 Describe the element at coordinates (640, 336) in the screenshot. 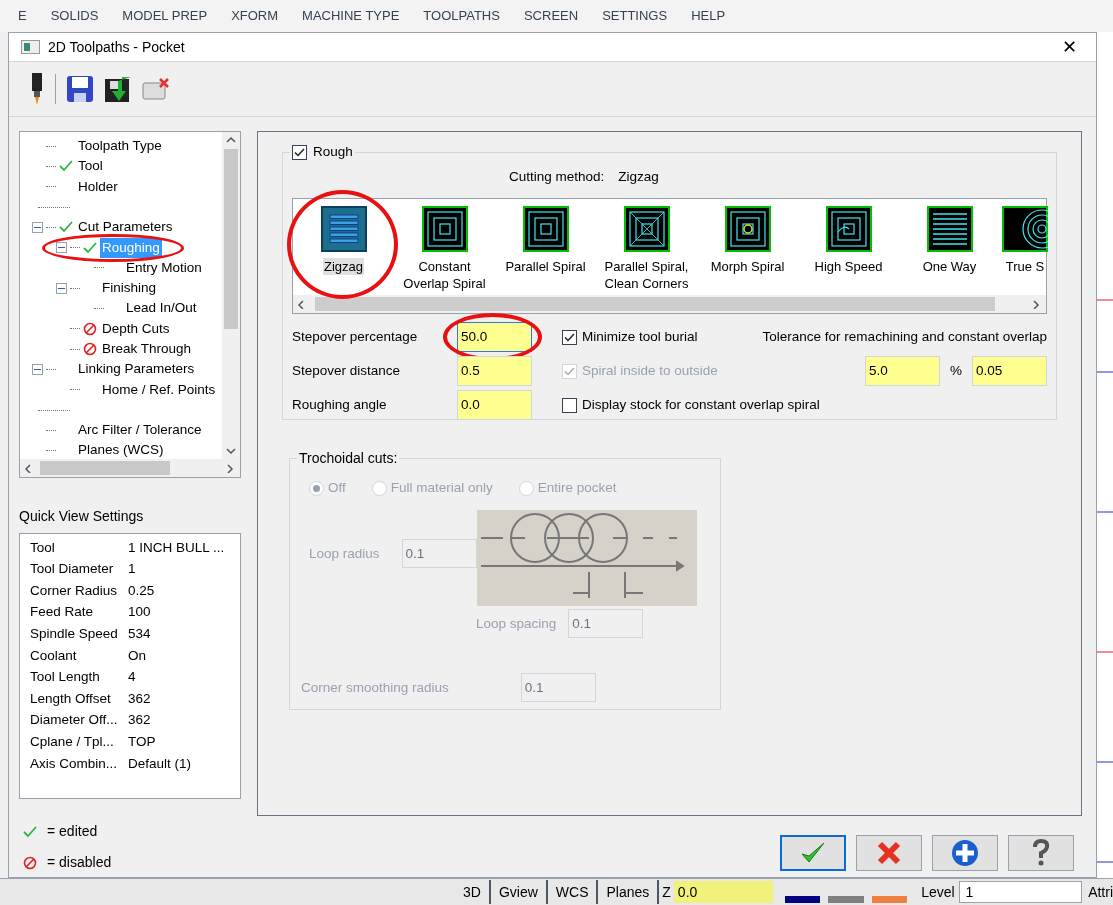

I see `checkbox-label: Minimize tool burial` at that location.